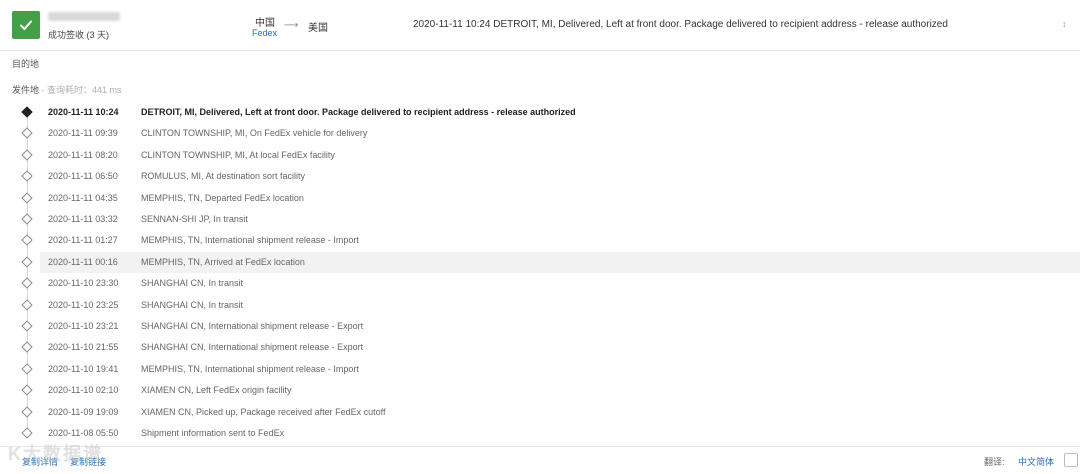 This screenshot has height=474, width=1080. Describe the element at coordinates (83, 390) in the screenshot. I see `event-time: 2020-11-10 02:10` at that location.